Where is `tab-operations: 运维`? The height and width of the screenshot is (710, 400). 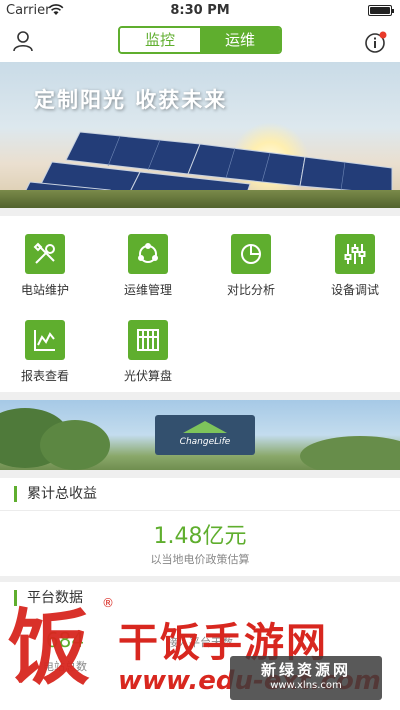 tab-operations: 运维 is located at coordinates (240, 40).